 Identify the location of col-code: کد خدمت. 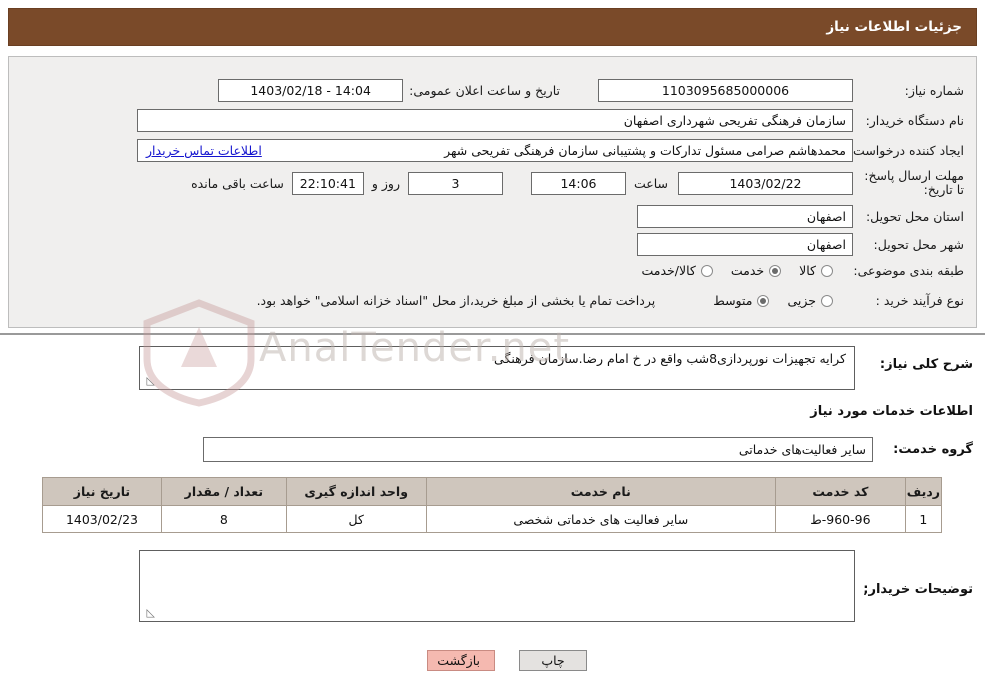
(840, 491).